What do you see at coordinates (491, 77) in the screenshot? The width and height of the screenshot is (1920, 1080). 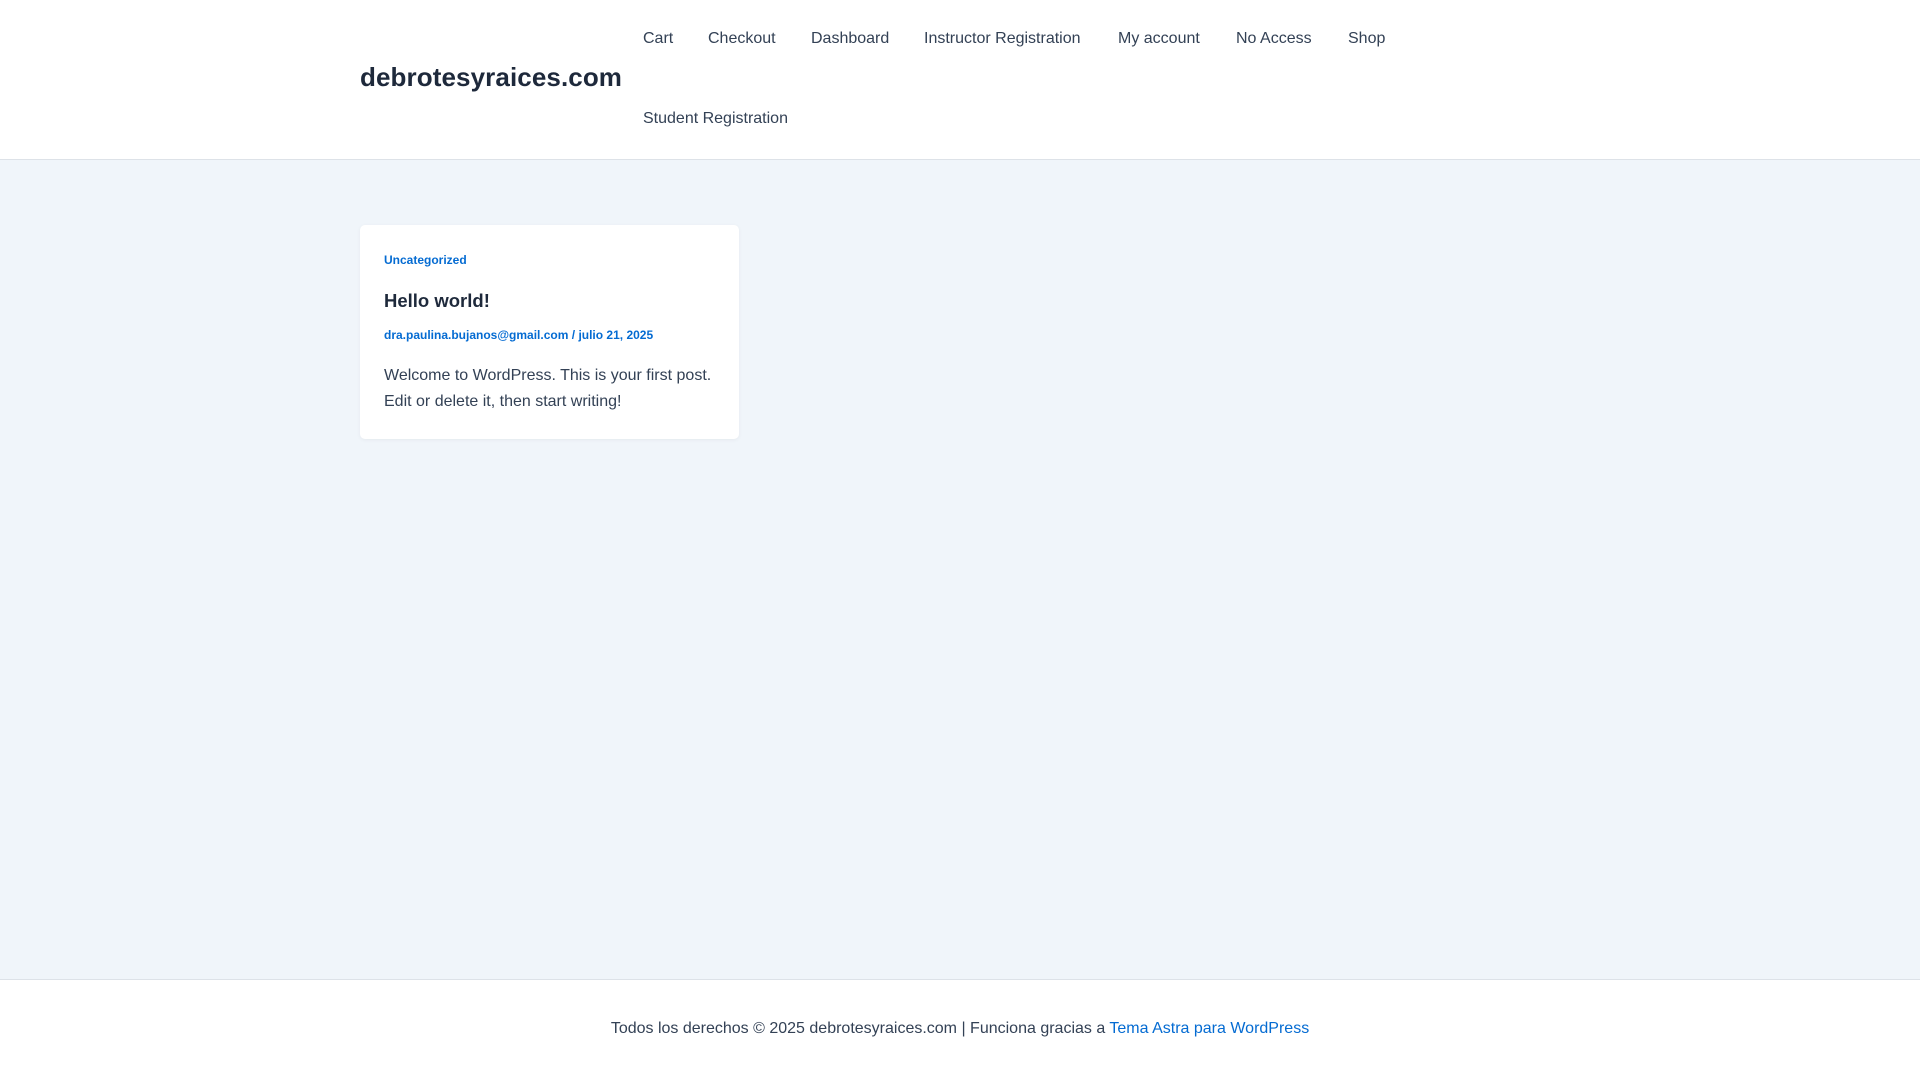 I see `site-title-link: debrotesyraices.com` at bounding box center [491, 77].